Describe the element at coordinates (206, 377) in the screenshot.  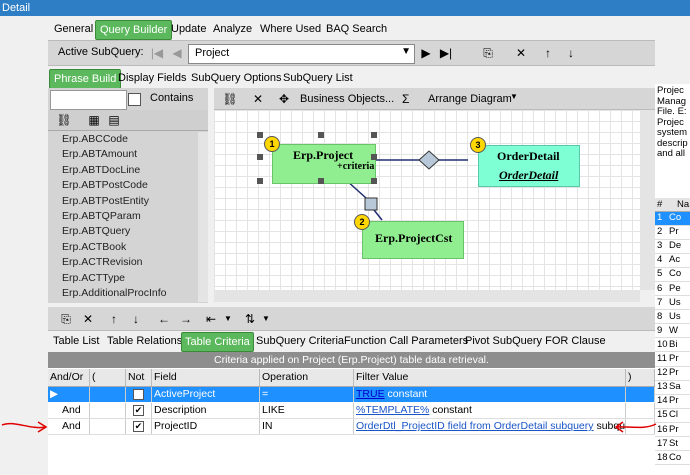
I see `column-header: Field` at that location.